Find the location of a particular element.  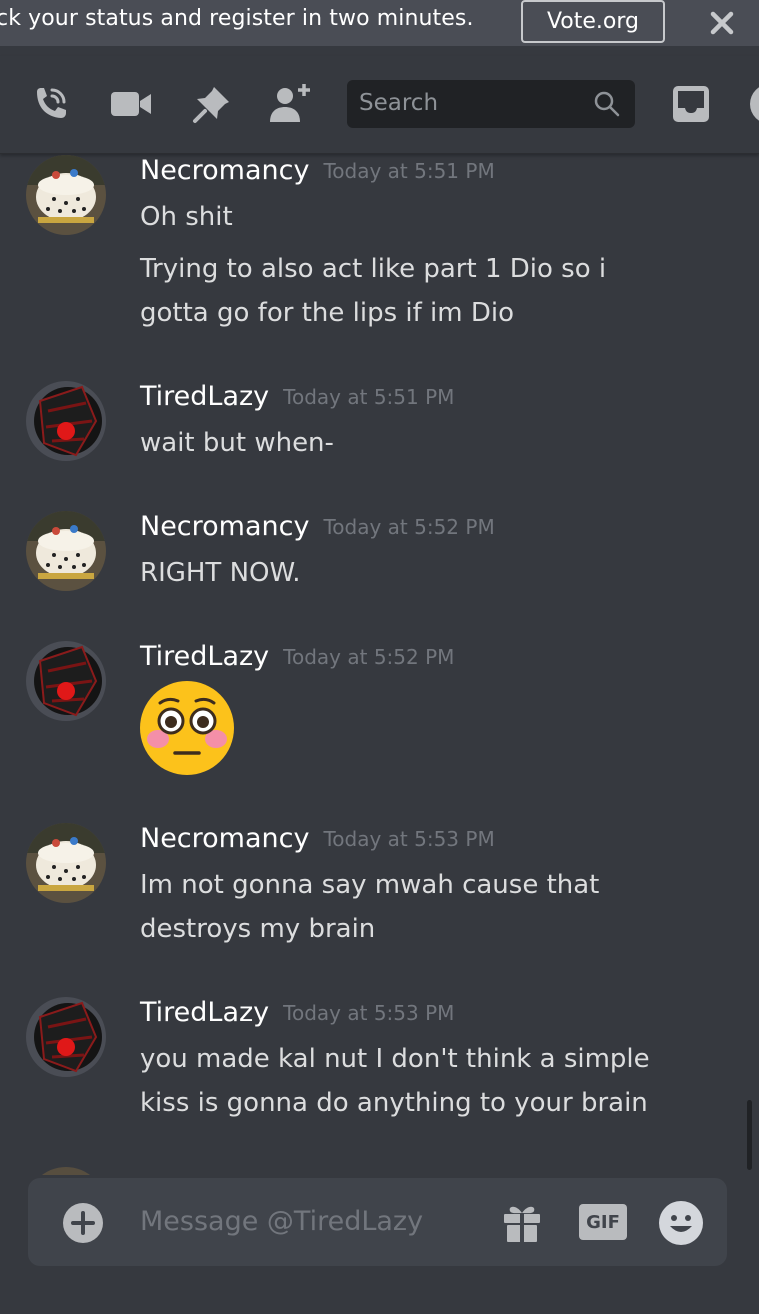

message-text: Im not gonna say mwah cause that is located at coordinates (370, 885).